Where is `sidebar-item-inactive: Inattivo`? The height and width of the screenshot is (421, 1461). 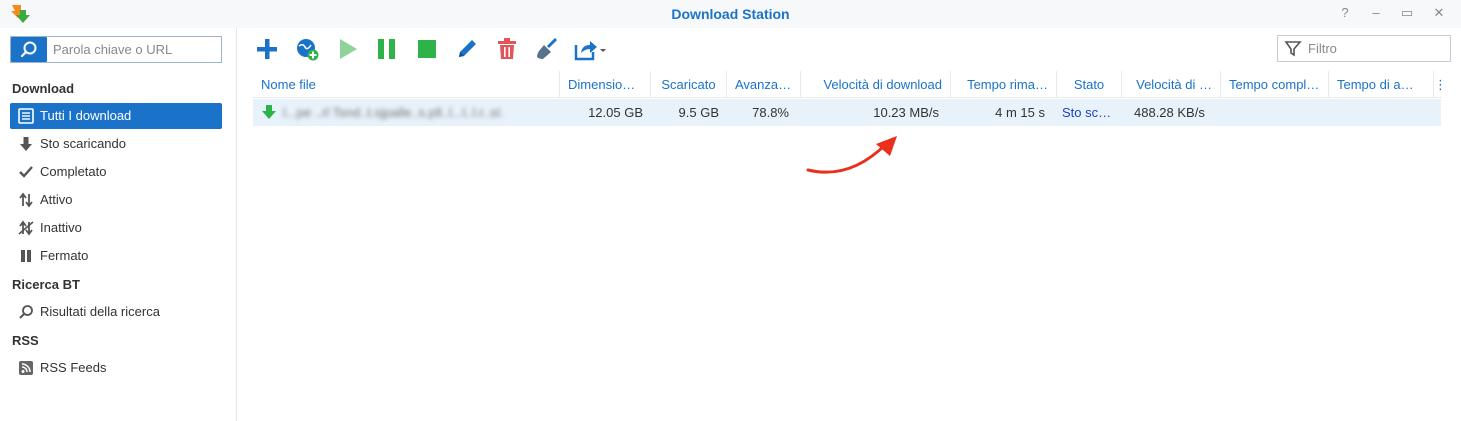
sidebar-item-inactive: Inattivo is located at coordinates (116, 228).